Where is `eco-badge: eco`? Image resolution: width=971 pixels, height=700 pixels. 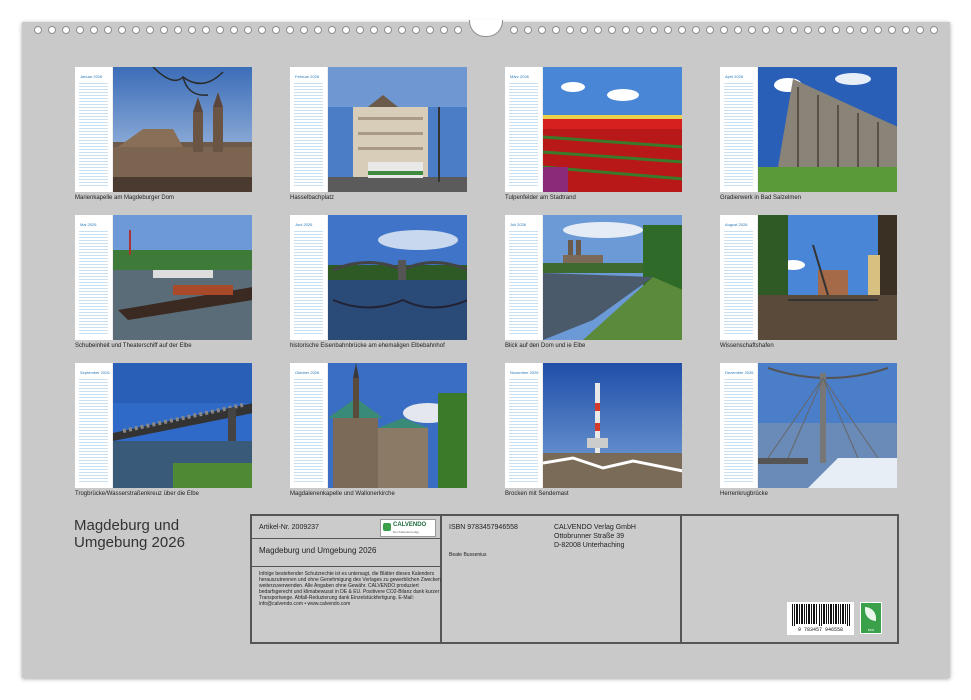
eco-badge: eco is located at coordinates (871, 618).